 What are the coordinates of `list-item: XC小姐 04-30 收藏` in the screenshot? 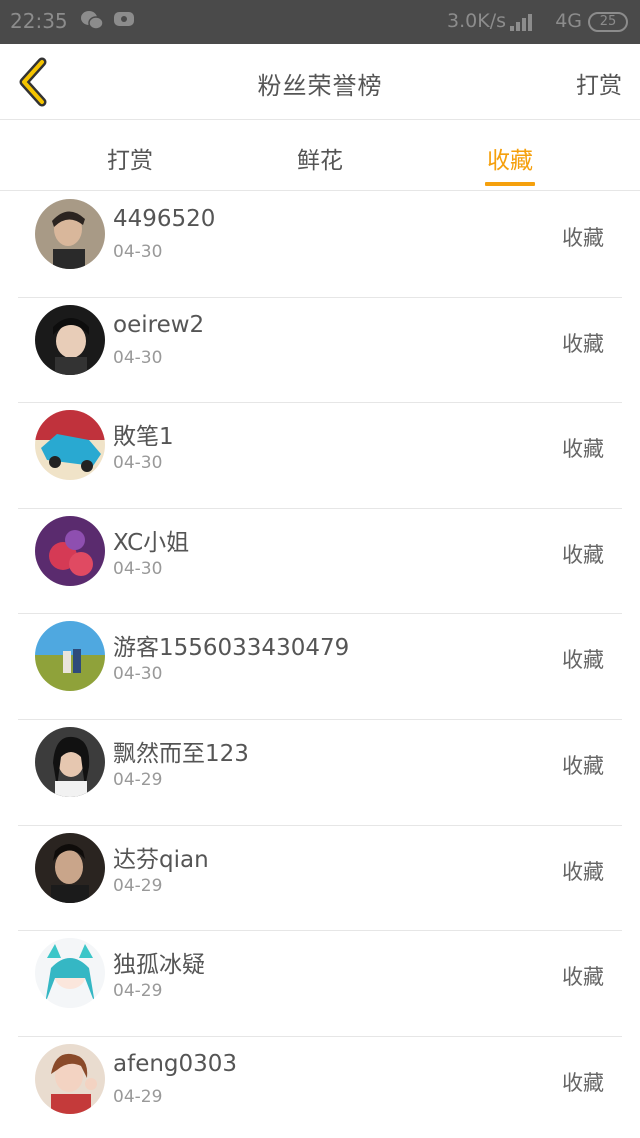 It's located at (320, 562).